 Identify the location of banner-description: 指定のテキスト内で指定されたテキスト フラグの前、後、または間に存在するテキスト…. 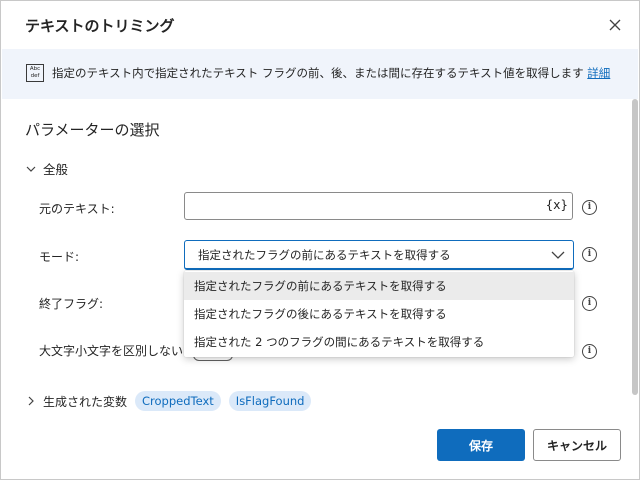
(331, 73).